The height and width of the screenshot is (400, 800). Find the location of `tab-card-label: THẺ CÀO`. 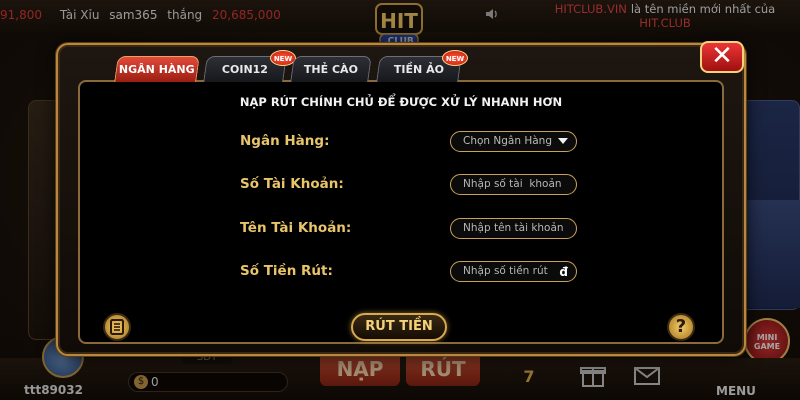

tab-card-label: THẺ CÀO is located at coordinates (330, 69).